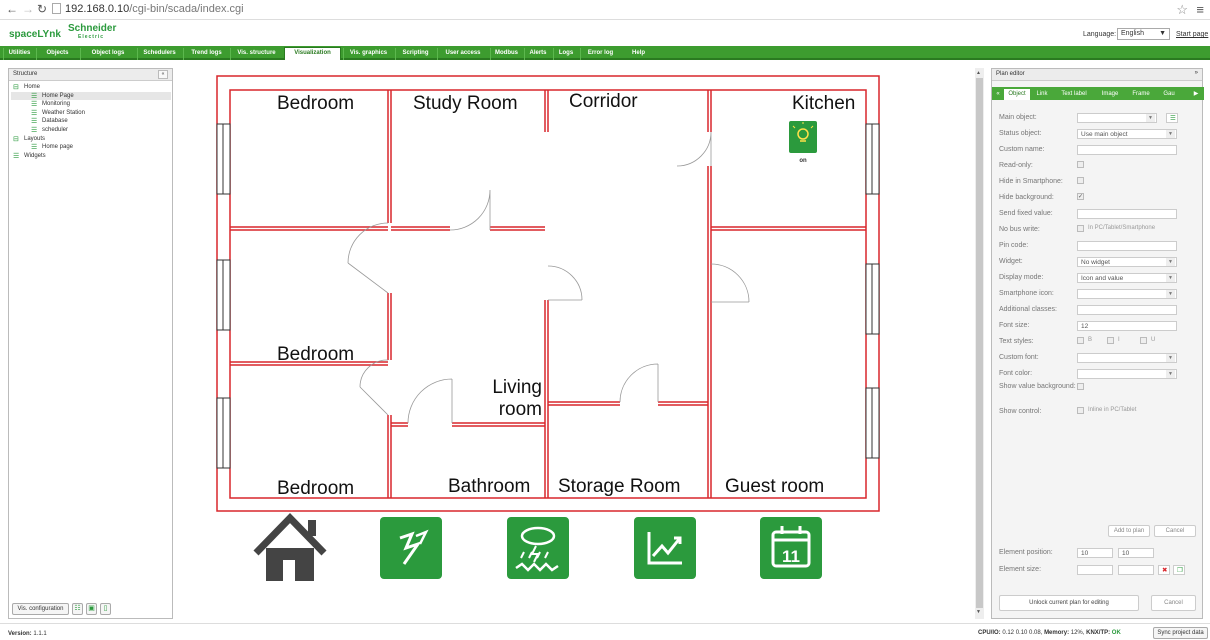 The image size is (1210, 640). I want to click on browser-menu-icon: ≡, so click(1200, 9).